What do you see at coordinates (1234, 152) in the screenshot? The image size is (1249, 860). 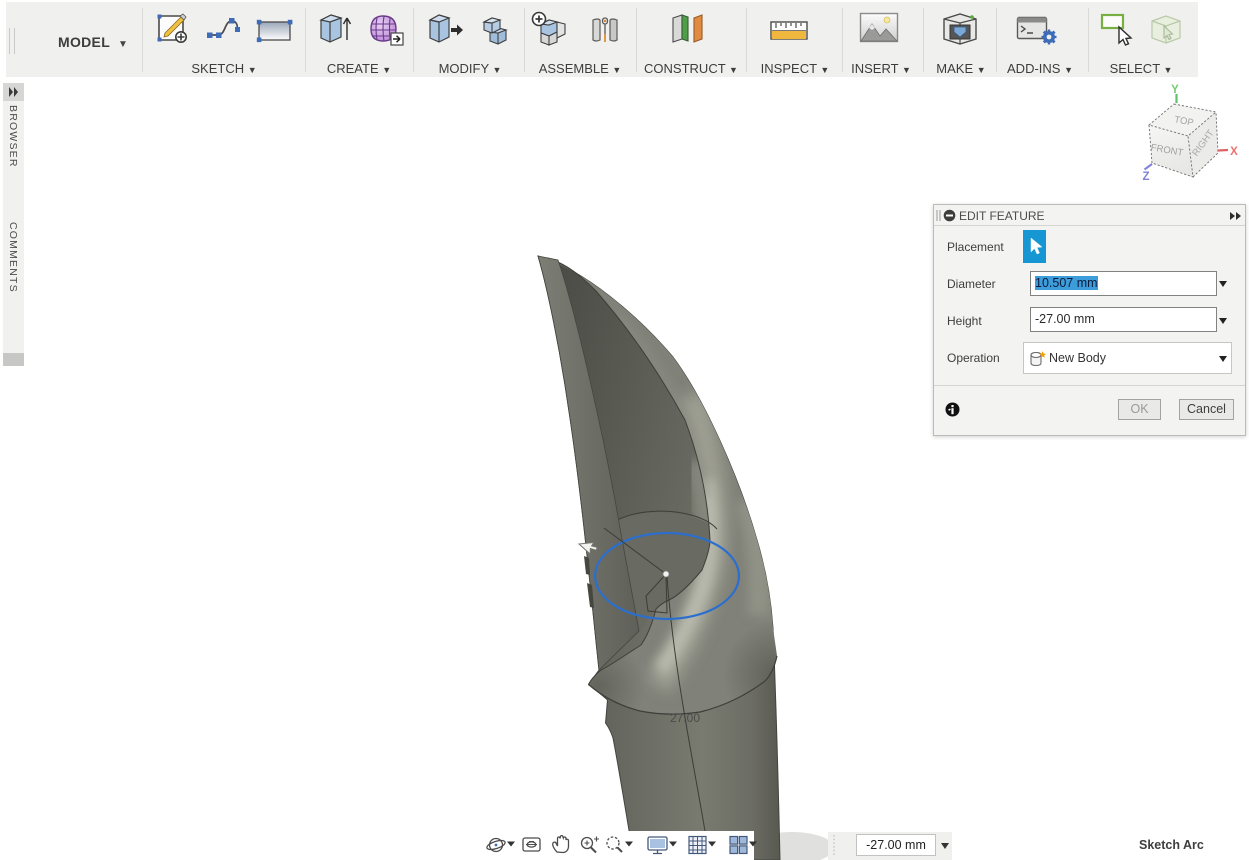 I see `svg-text: X` at bounding box center [1234, 152].